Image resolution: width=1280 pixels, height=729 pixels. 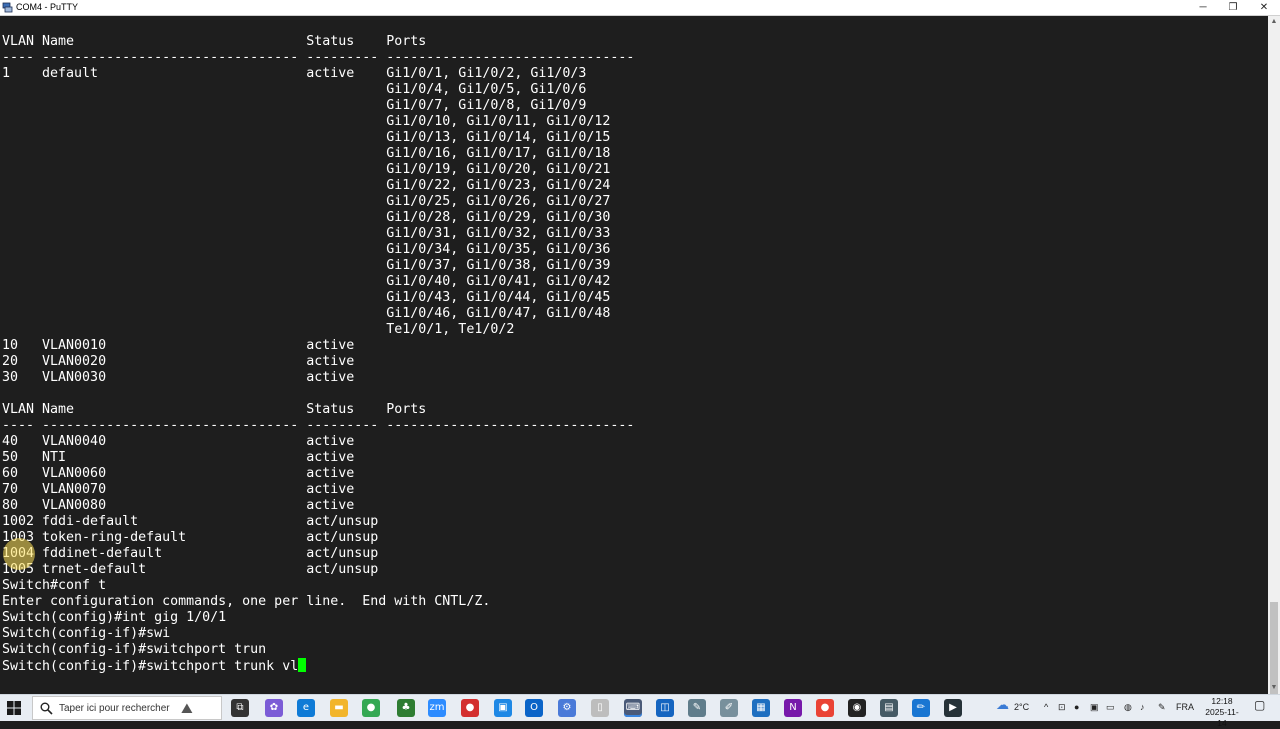 I want to click on terminal-line: Switch(config-if)#swi, so click(x=86, y=633).